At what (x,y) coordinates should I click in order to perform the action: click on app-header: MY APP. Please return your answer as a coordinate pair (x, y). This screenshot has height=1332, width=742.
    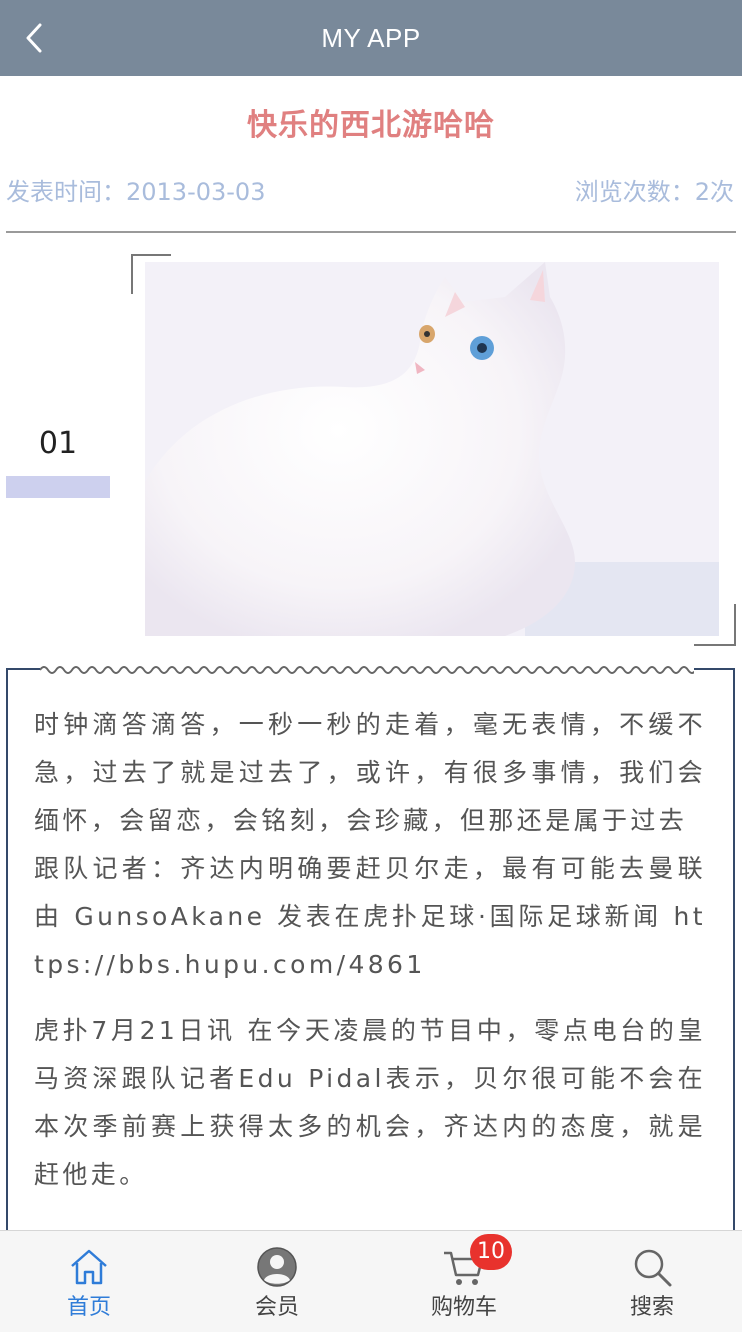
    Looking at the image, I should click on (371, 38).